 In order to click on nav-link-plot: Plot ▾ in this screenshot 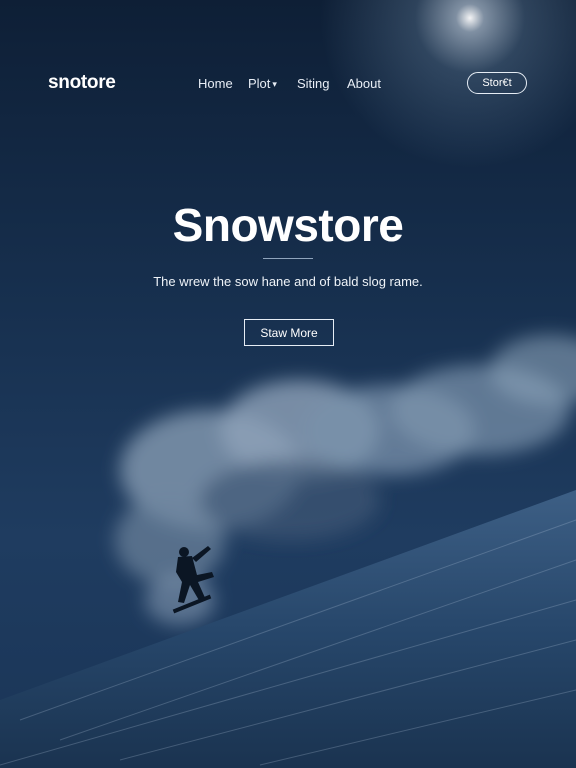, I will do `click(262, 83)`.